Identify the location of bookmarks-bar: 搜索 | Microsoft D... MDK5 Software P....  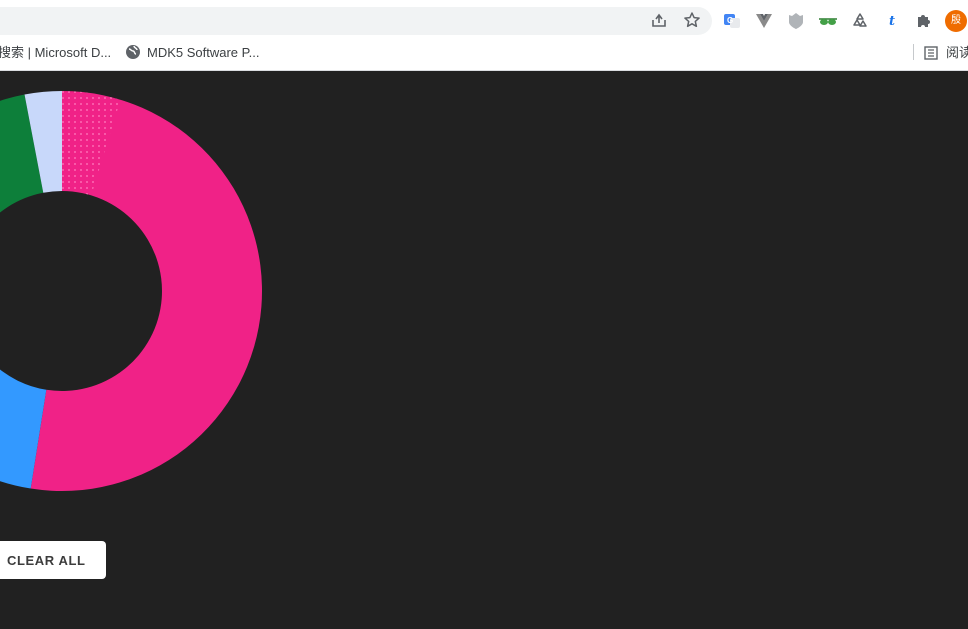
(484, 53).